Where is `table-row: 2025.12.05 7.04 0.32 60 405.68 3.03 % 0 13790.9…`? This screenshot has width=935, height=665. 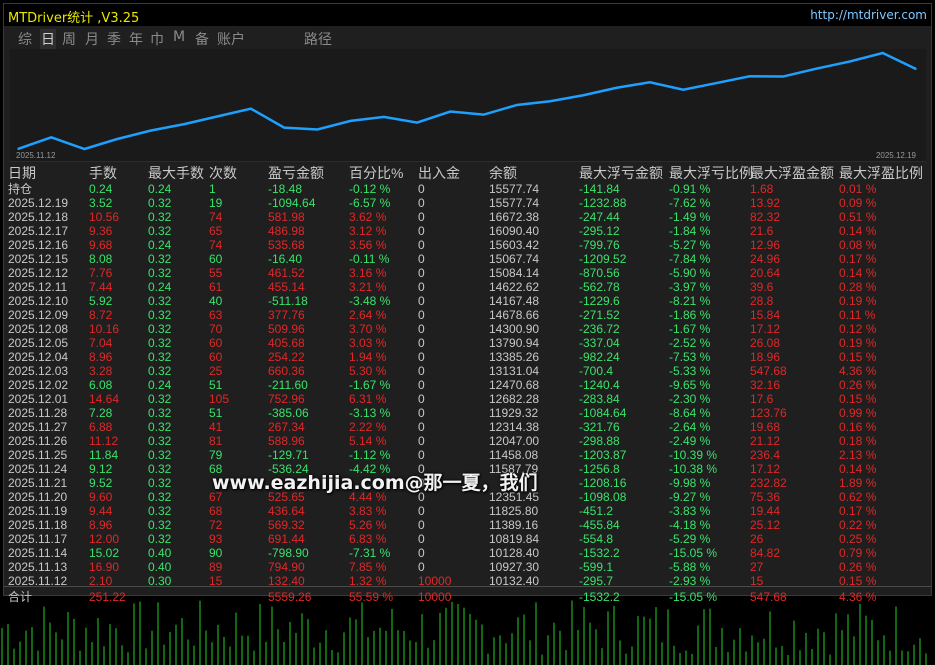 table-row: 2025.12.05 7.04 0.32 60 405.68 3.03 % 0 13790.9… is located at coordinates (467, 343).